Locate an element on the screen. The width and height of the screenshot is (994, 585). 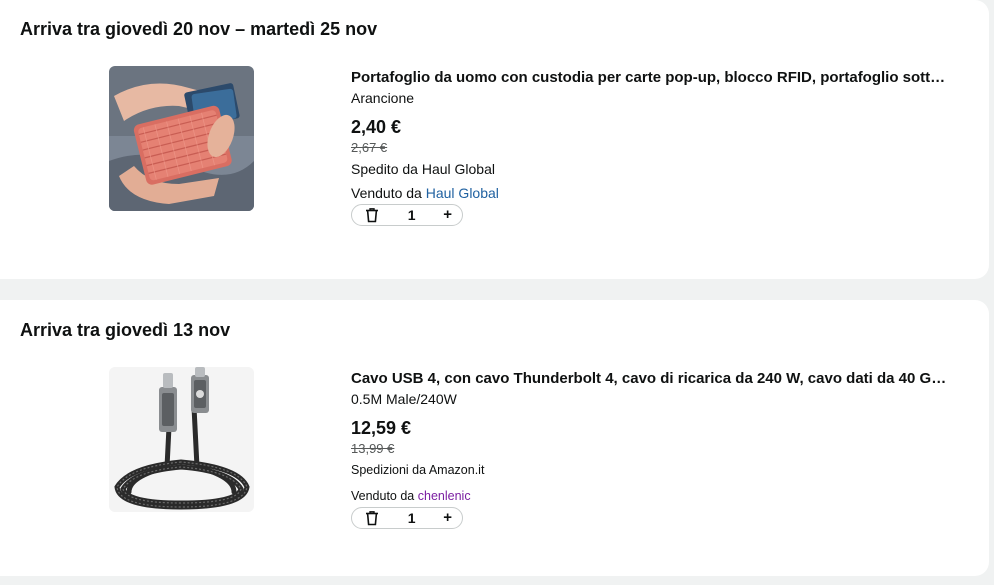
seller-link: Haul Global is located at coordinates (462, 193).